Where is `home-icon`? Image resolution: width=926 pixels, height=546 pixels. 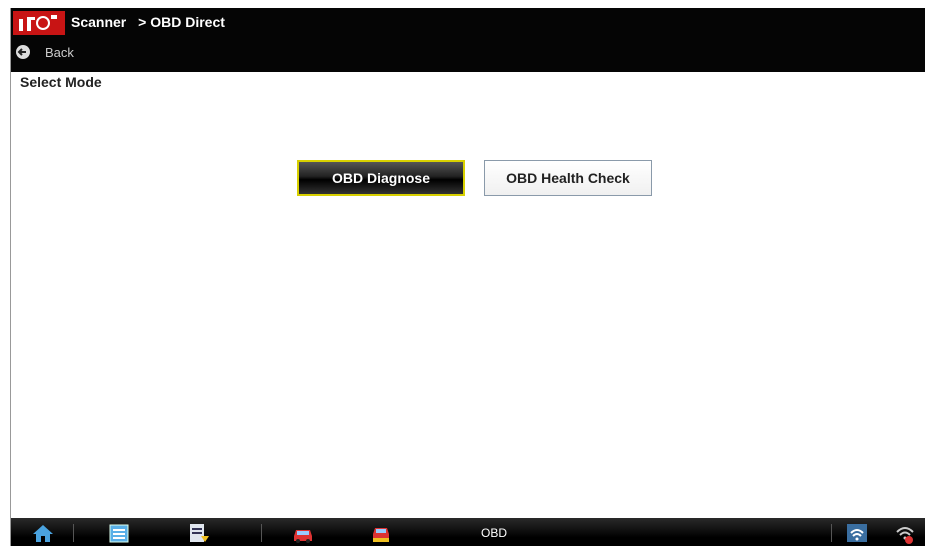 home-icon is located at coordinates (43, 533).